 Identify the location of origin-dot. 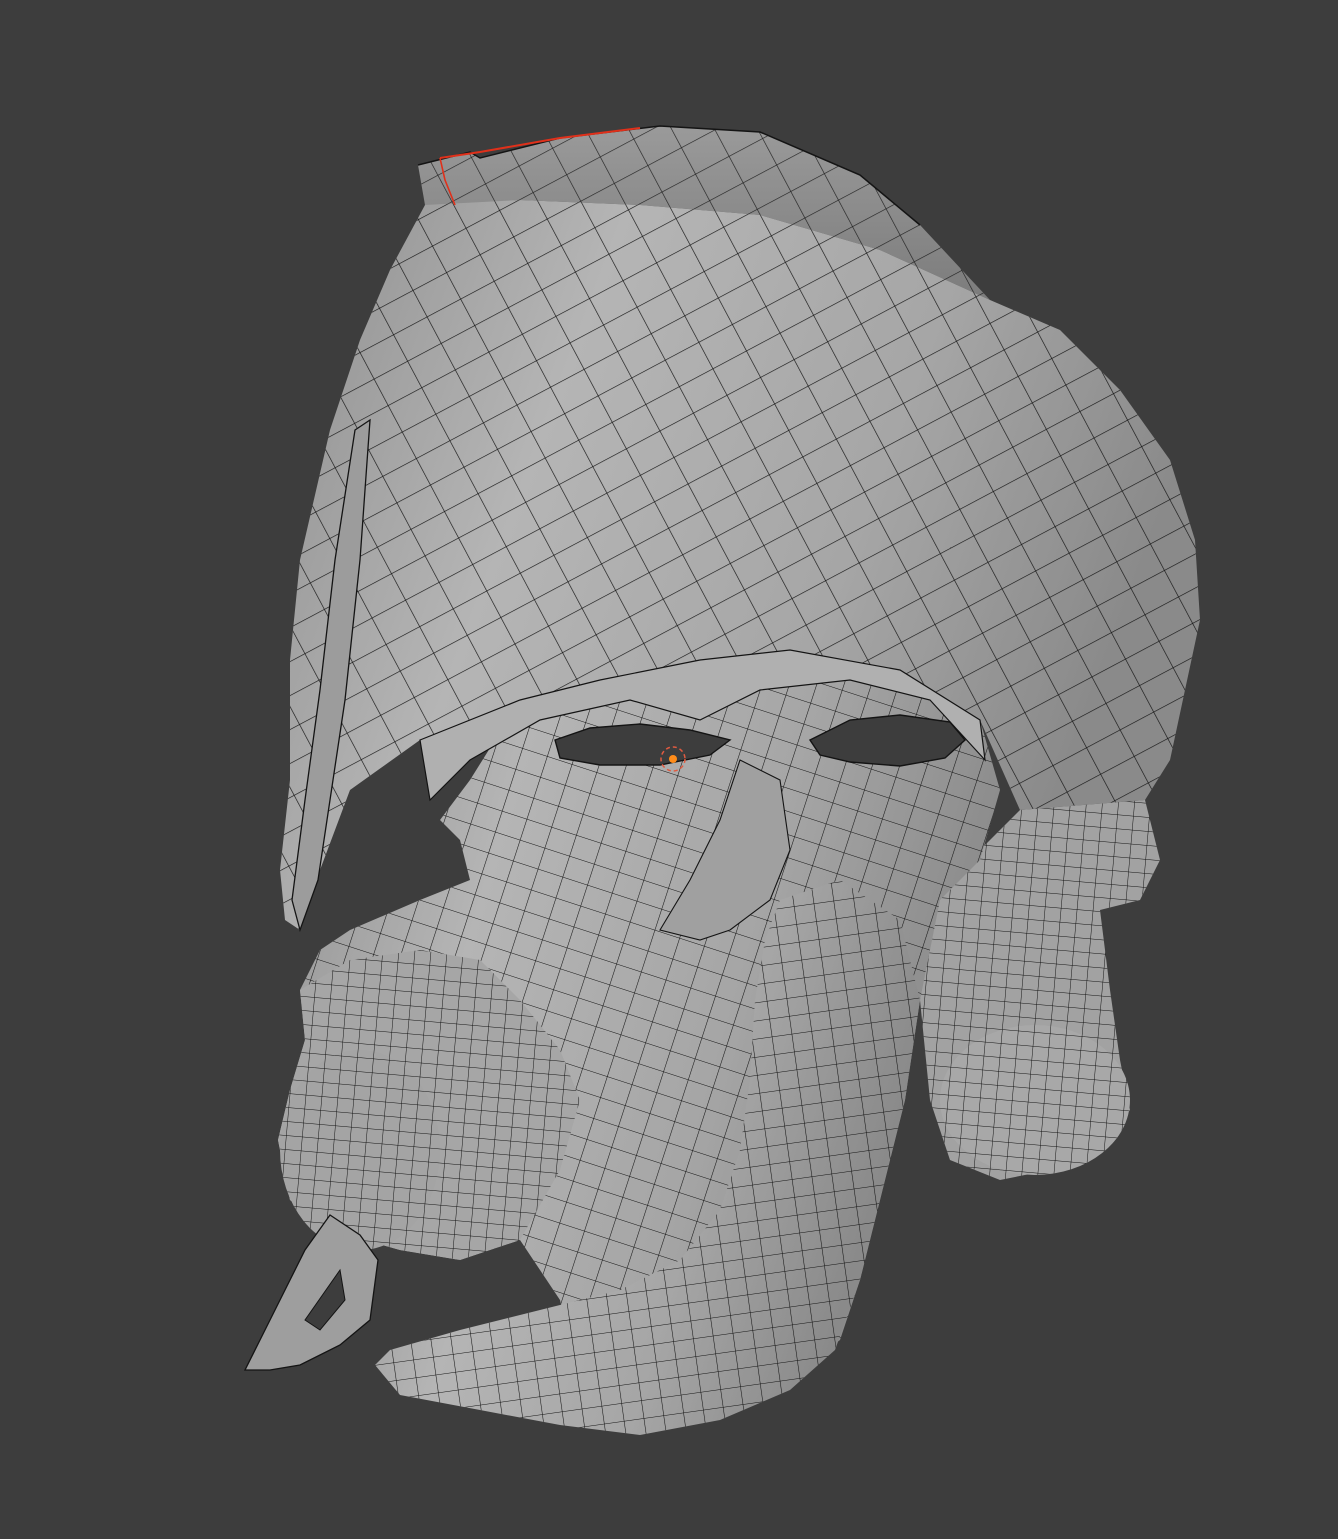
(673, 759).